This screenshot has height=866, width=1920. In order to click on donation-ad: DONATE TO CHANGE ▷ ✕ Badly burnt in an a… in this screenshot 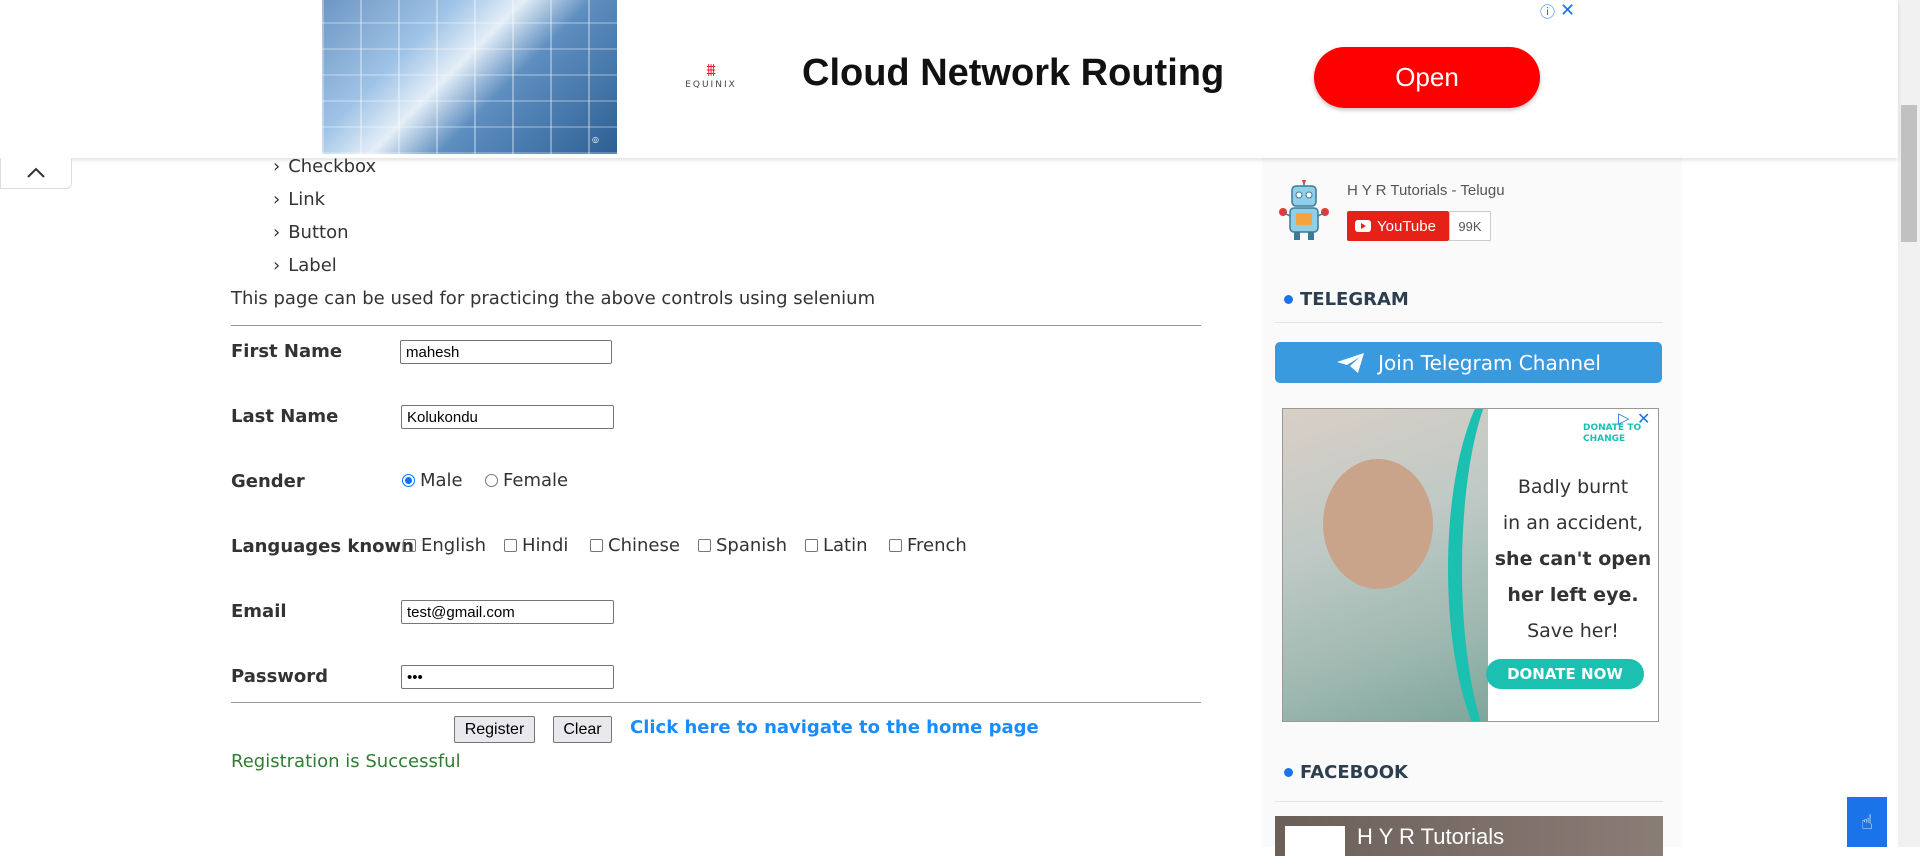, I will do `click(1470, 565)`.